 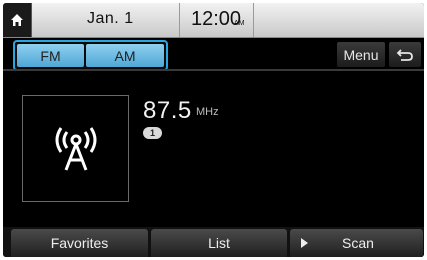 I want to click on home-button, so click(x=17, y=20).